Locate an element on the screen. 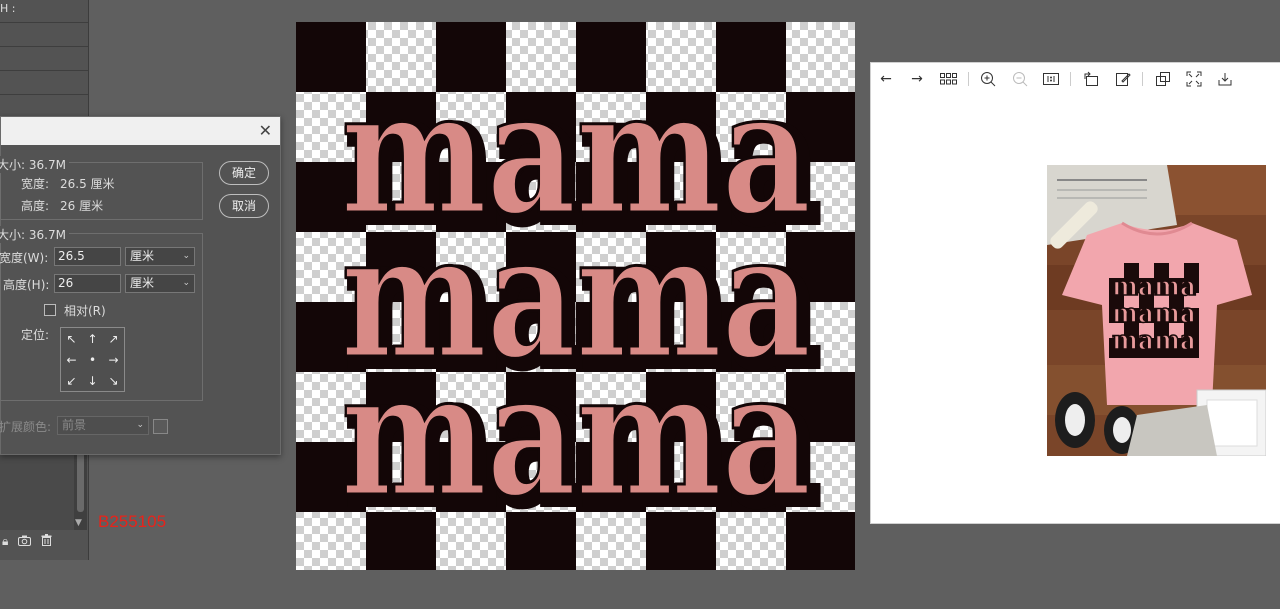 The width and height of the screenshot is (1280, 609). shirt-text-line-2: mama is located at coordinates (1154, 314).